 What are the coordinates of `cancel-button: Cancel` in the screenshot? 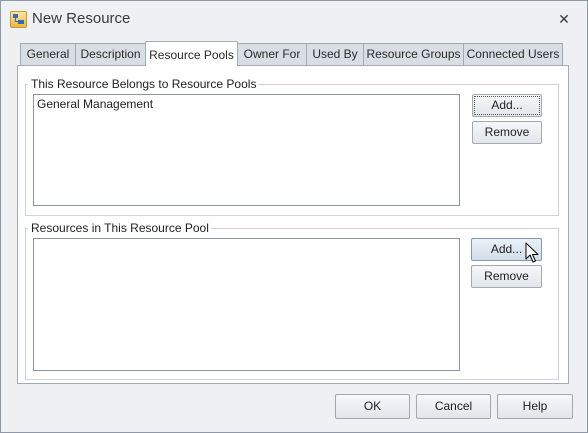 It's located at (453, 406).